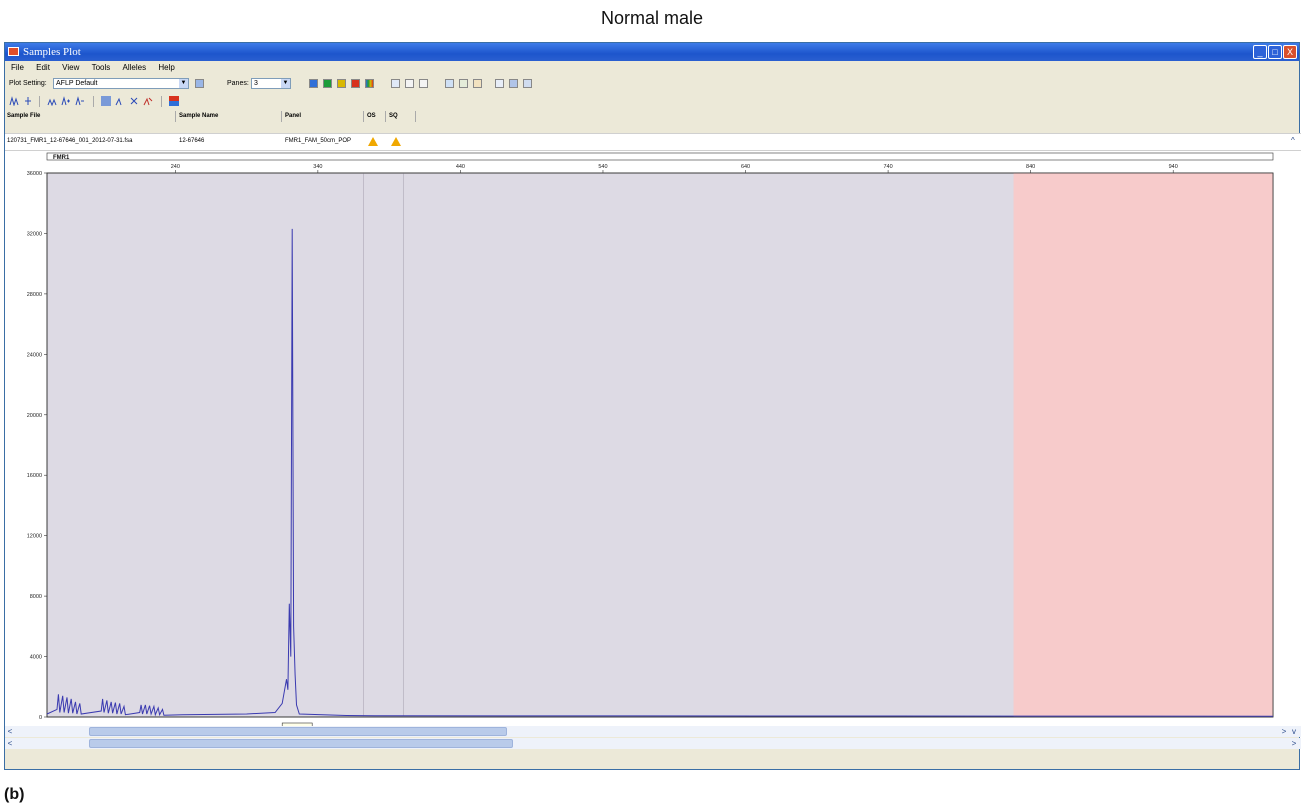 This screenshot has height=810, width=1304. Describe the element at coordinates (70, 67) in the screenshot. I see `menu-view: View` at that location.